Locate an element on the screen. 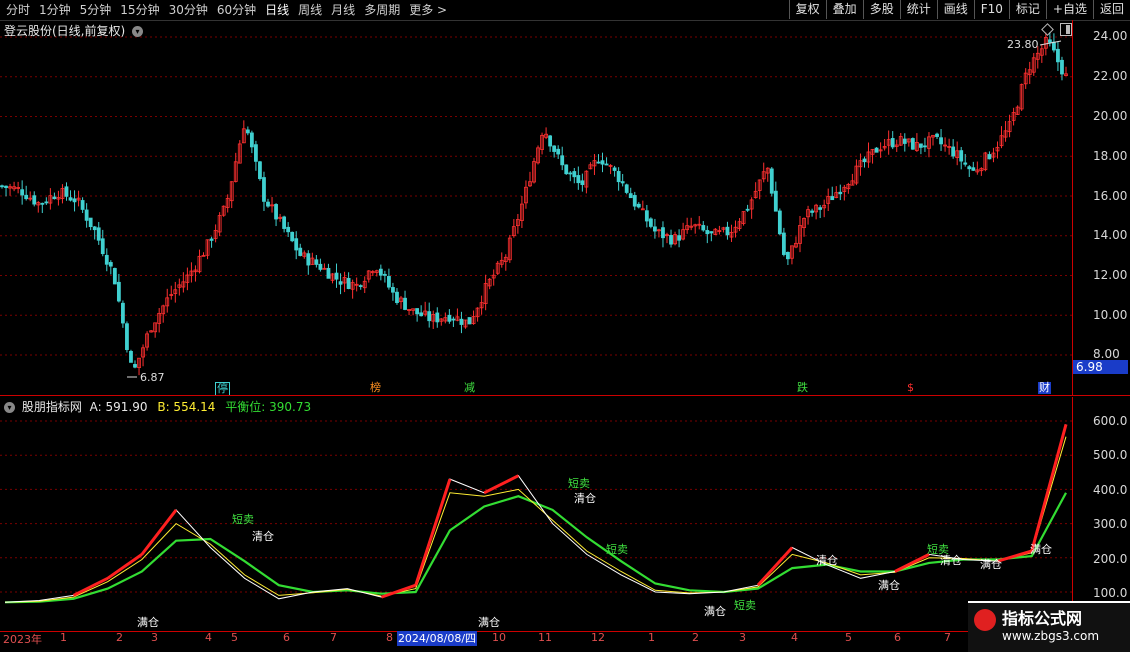 The height and width of the screenshot is (652, 1130). indicator-name: 股朋指标网 is located at coordinates (52, 407).